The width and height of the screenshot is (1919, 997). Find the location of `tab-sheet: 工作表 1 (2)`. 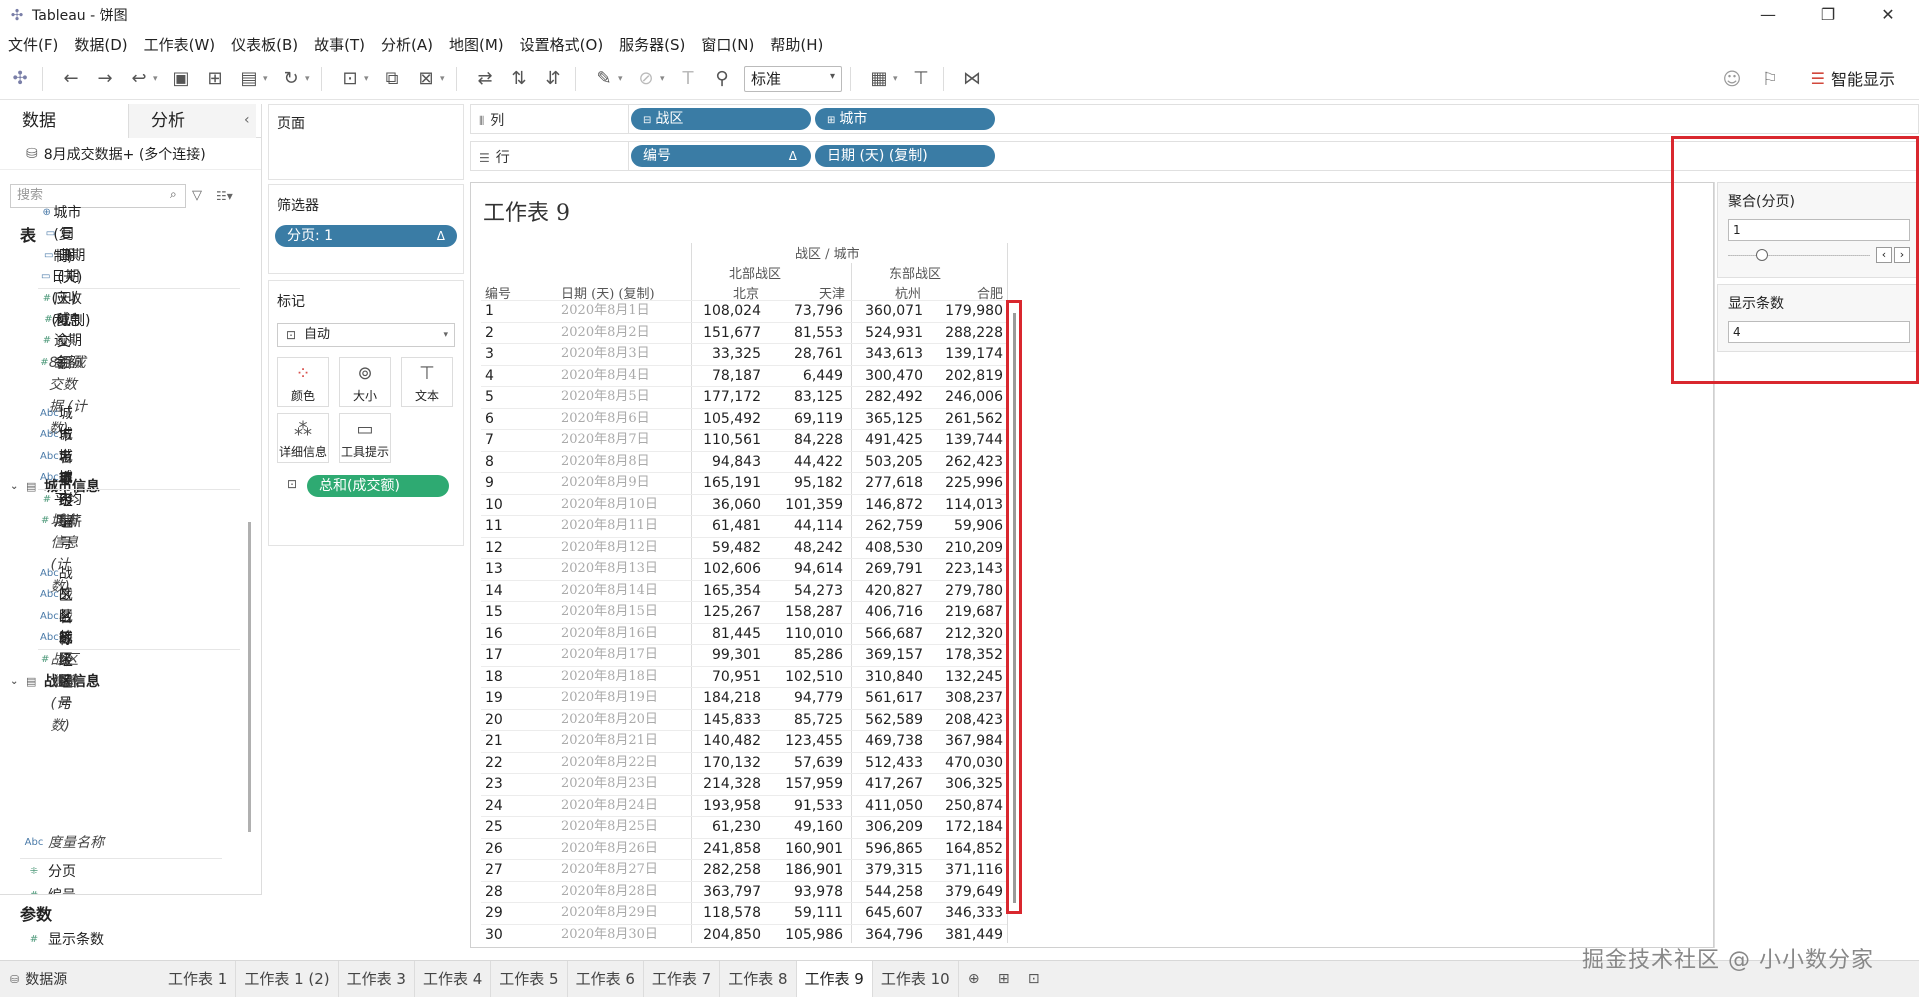

tab-sheet: 工作表 1 (2) is located at coordinates (287, 978).